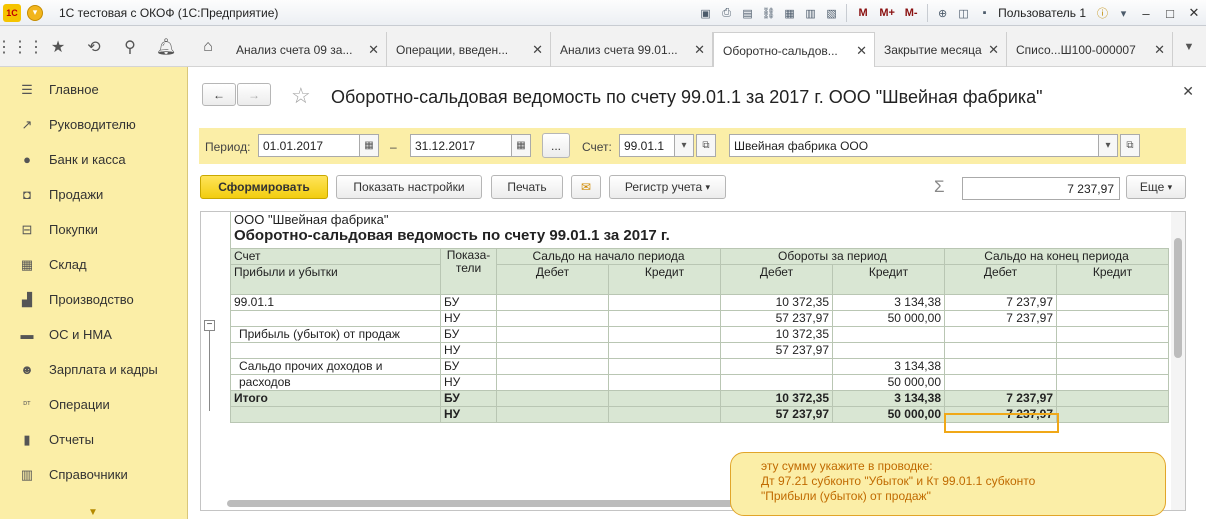  What do you see at coordinates (552, 366) in the screenshot?
I see `cell-opening-debit` at bounding box center [552, 366].